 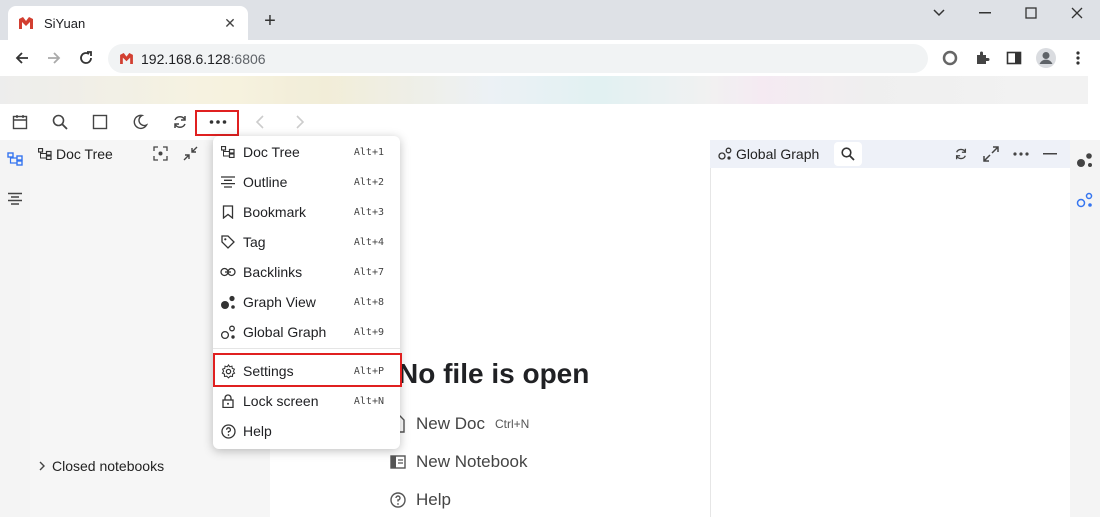 I want to click on focus-icon, so click(x=160, y=156).